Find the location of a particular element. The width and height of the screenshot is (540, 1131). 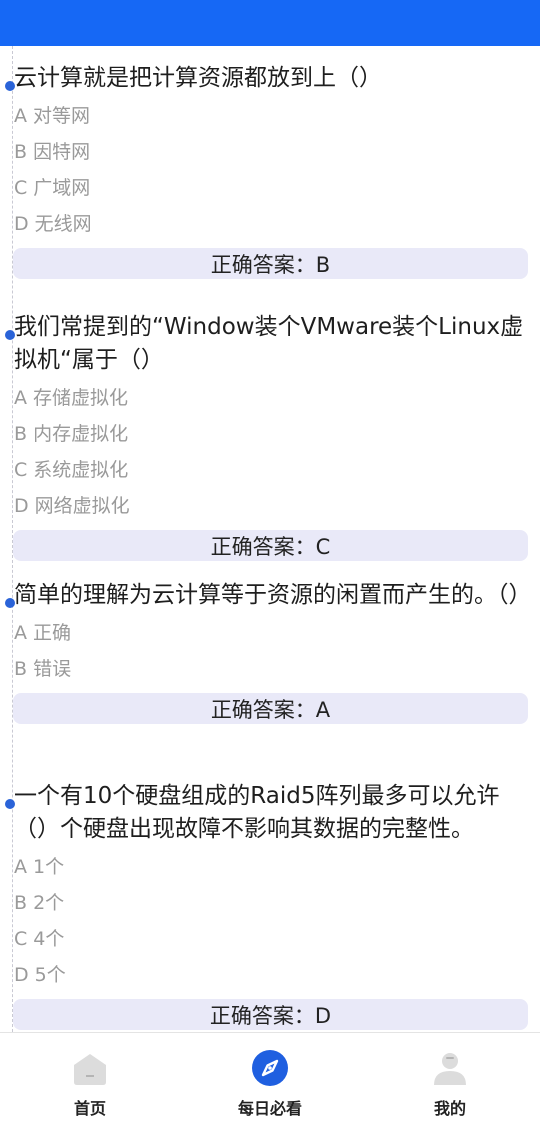

answer-bar: 正确答案：C is located at coordinates (270, 545).